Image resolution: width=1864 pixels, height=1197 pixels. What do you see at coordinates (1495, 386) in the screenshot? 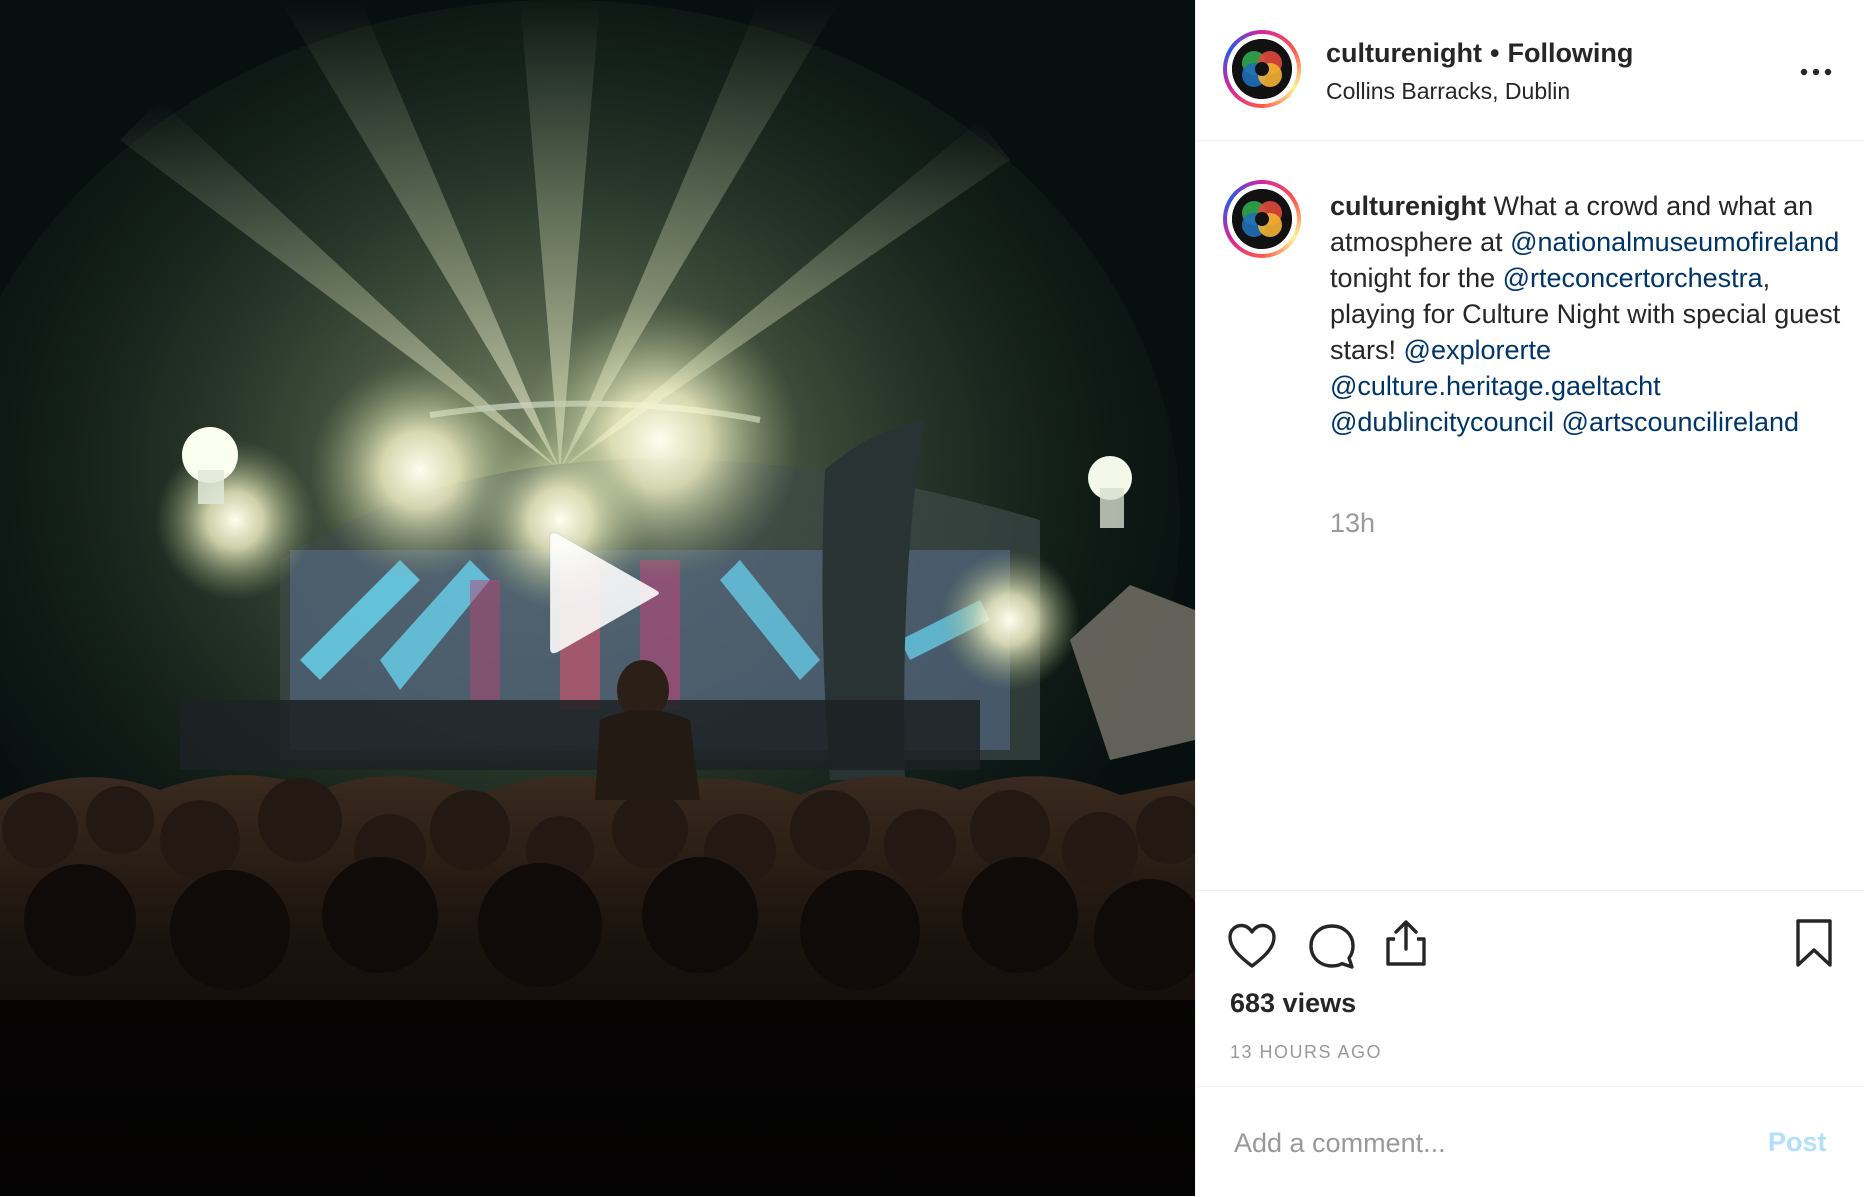
I see `mention-link: @culture.heritage.gaeltacht` at bounding box center [1495, 386].